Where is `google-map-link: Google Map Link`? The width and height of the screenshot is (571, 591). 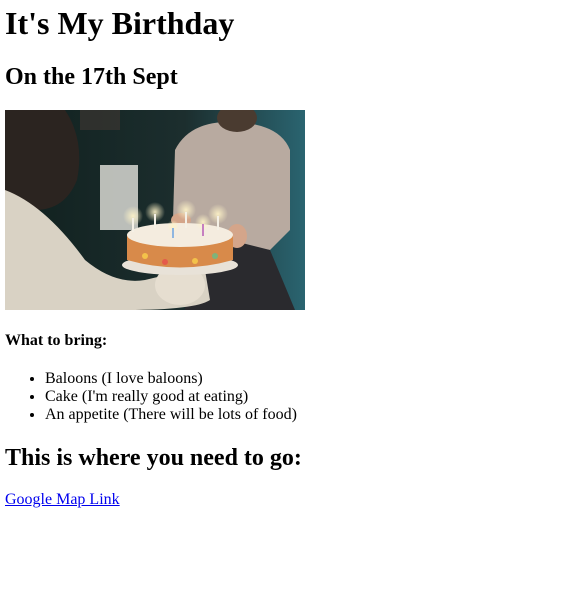
google-map-link: Google Map Link is located at coordinates (62, 499).